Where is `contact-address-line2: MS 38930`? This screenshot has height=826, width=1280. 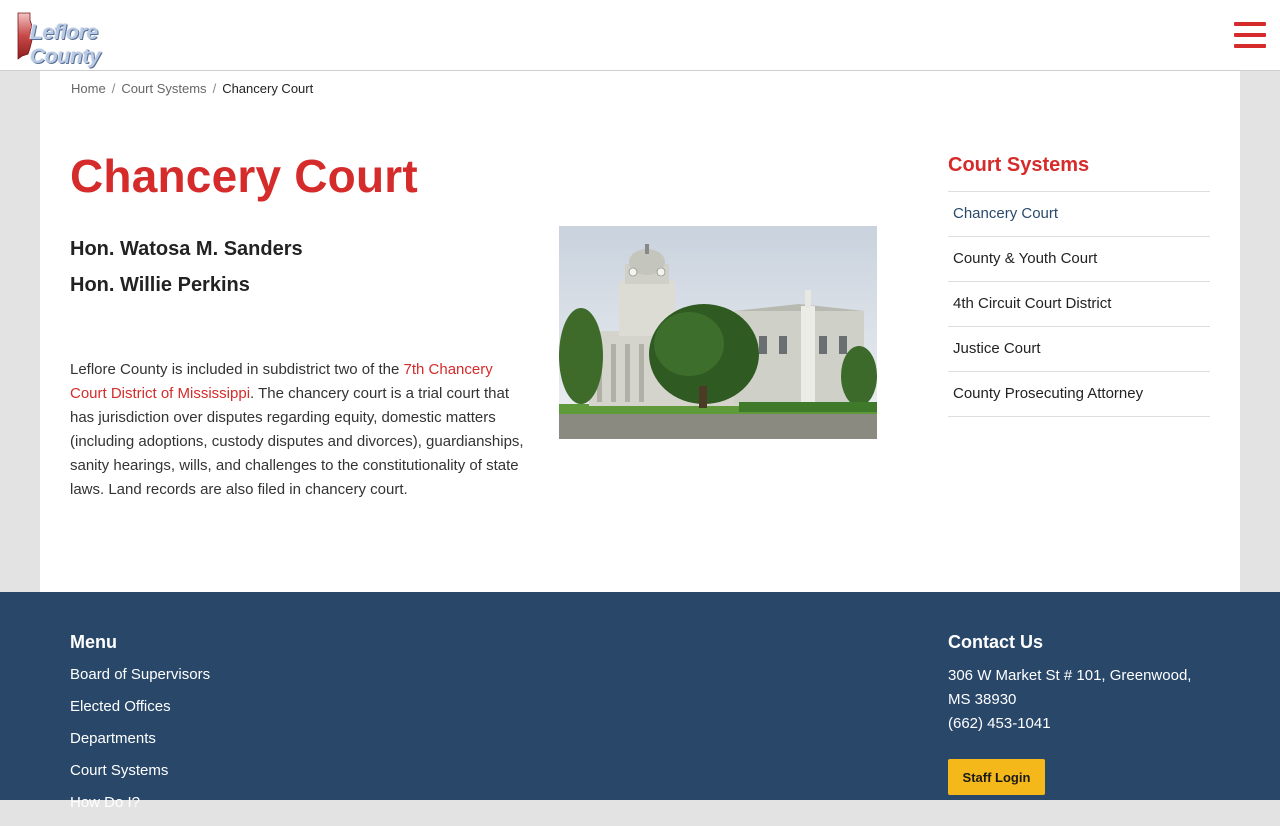
contact-address-line2: MS 38930 is located at coordinates (982, 699).